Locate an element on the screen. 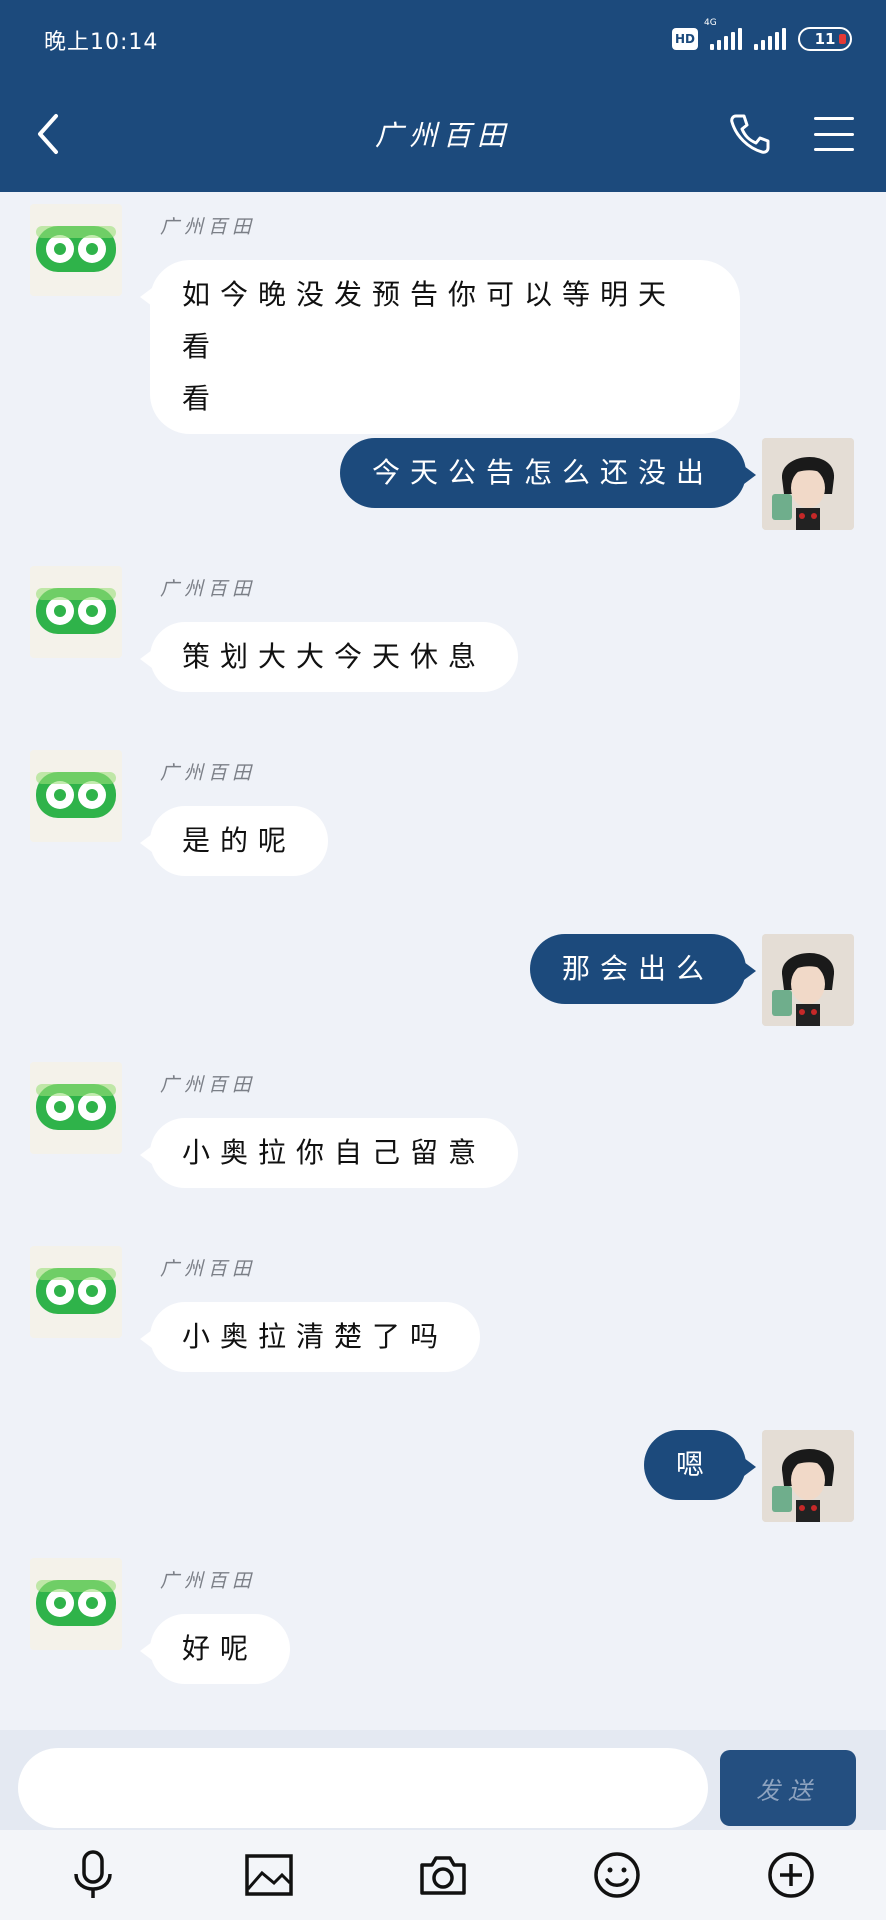  message-row: 今天公告怎么还没出 is located at coordinates (443, 484).